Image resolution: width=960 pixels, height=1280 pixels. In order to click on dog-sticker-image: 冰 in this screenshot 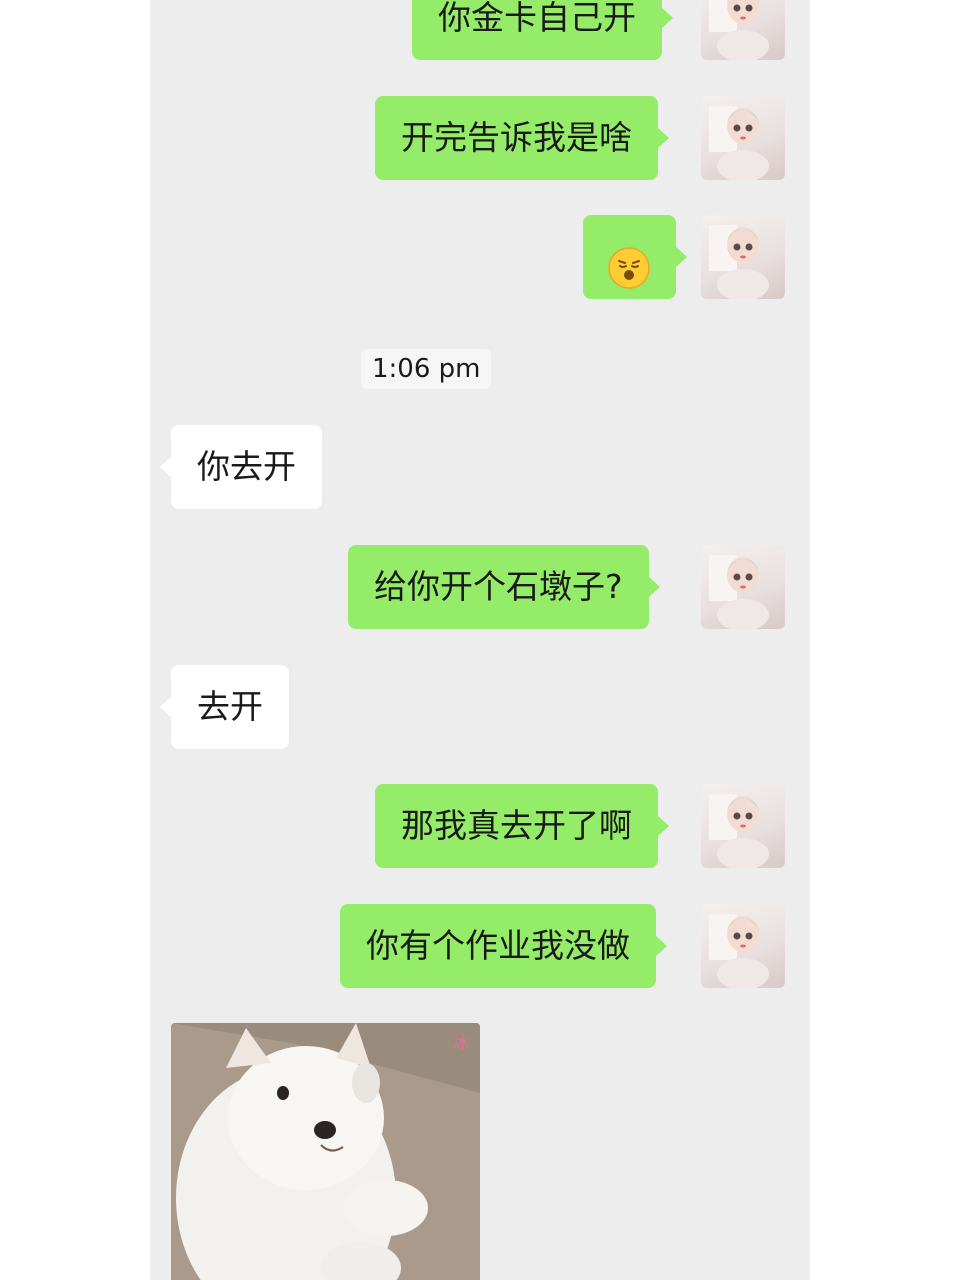, I will do `click(325, 1151)`.